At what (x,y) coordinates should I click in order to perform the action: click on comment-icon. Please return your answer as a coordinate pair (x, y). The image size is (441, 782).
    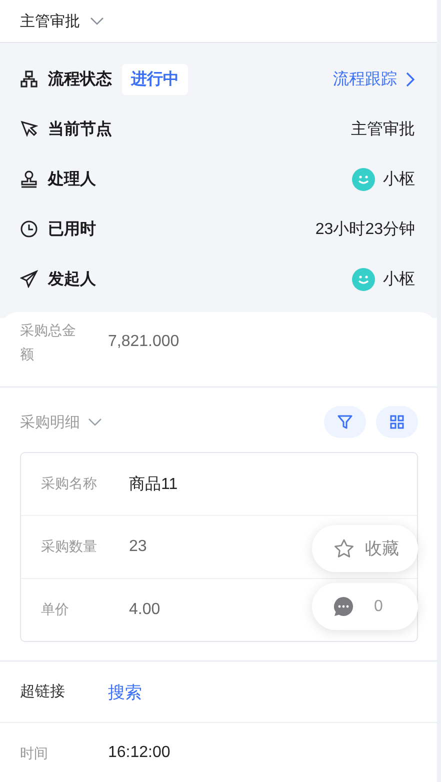
    Looking at the image, I should click on (343, 606).